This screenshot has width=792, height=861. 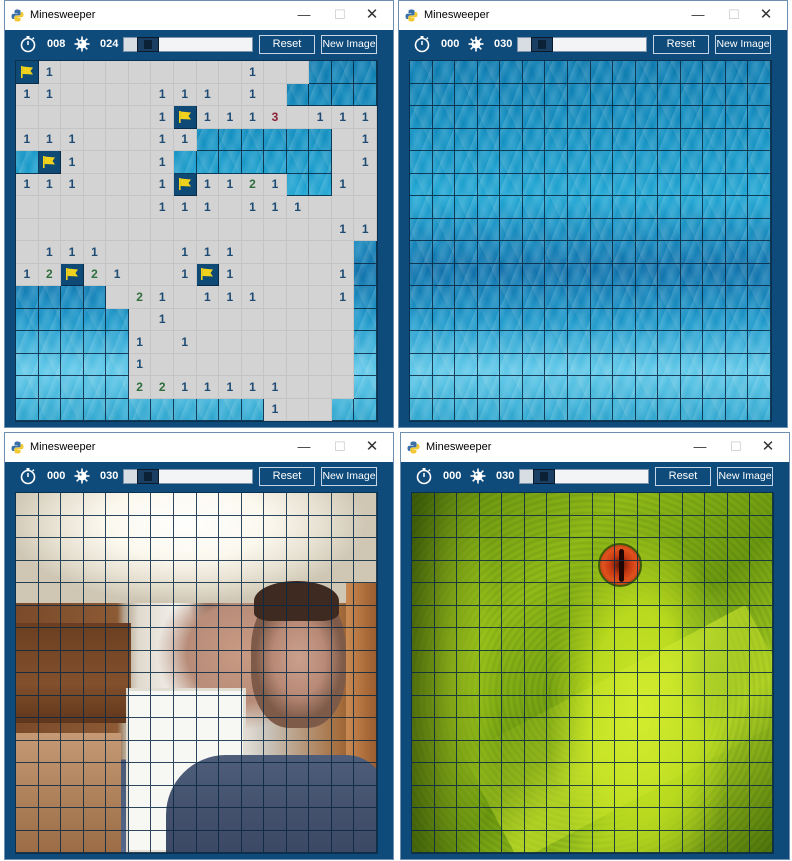 What do you see at coordinates (253, 184) in the screenshot?
I see `revealed-cell: 2` at bounding box center [253, 184].